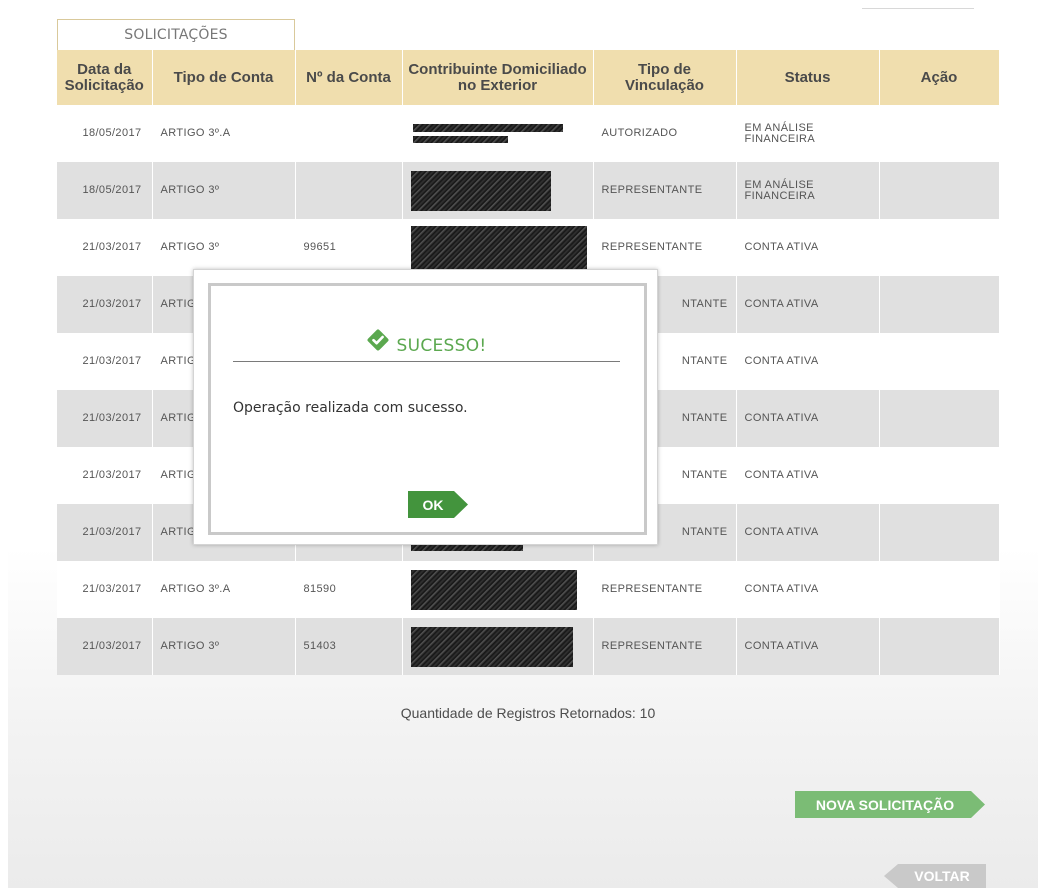  I want to click on cell-link-type: AUTORIZADO, so click(665, 133).